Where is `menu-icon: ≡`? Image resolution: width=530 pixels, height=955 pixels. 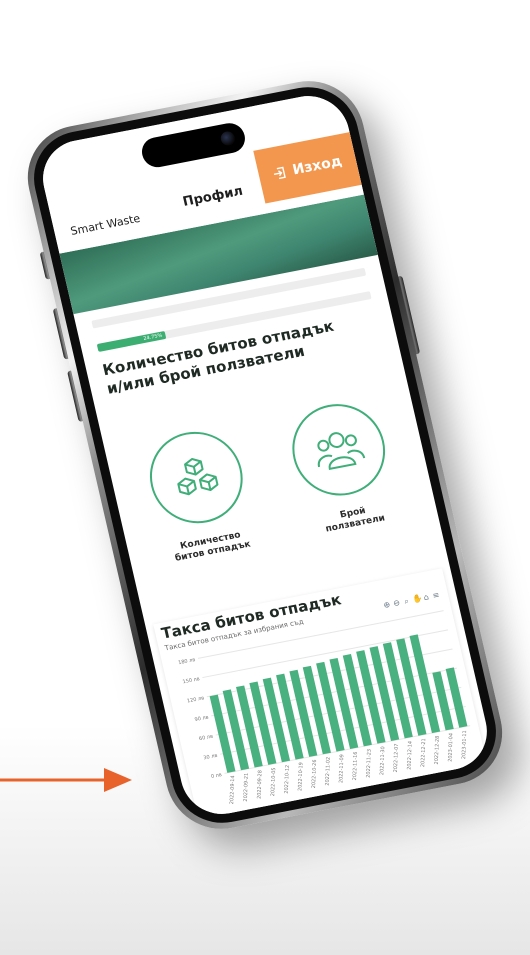 menu-icon: ≡ is located at coordinates (436, 595).